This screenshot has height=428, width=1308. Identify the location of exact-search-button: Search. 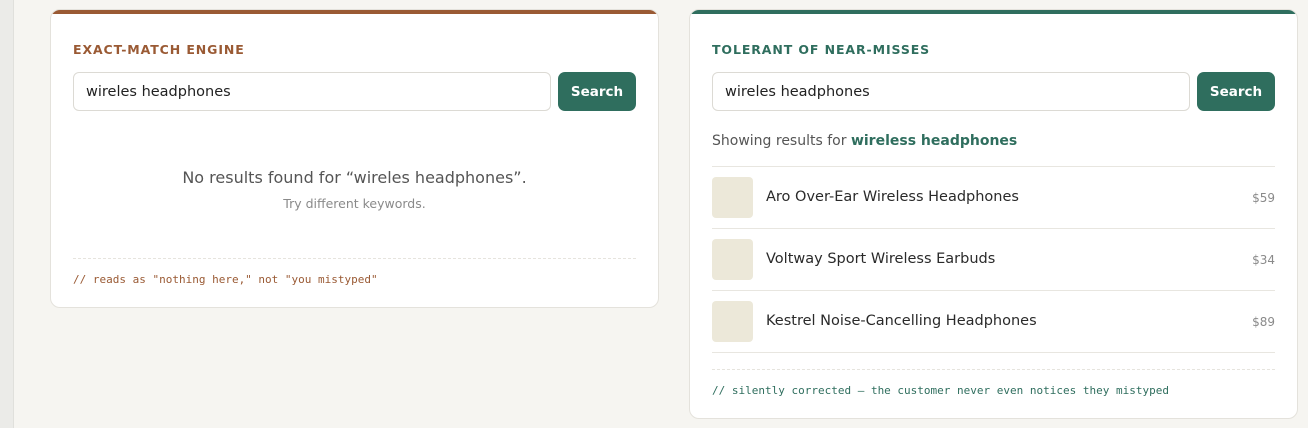
(597, 91).